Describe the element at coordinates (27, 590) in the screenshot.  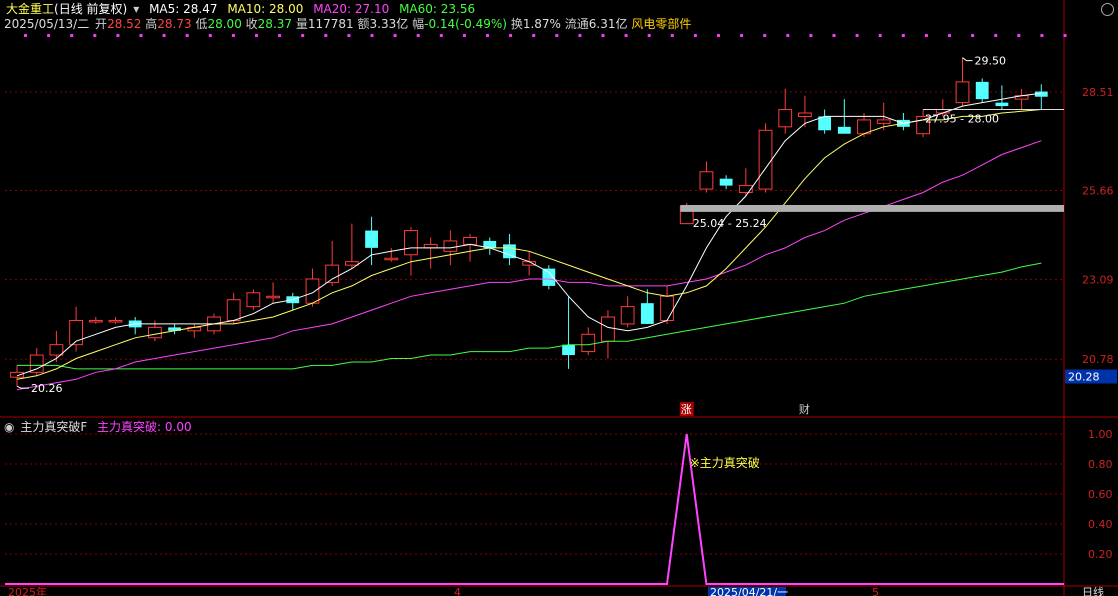
I see `timeline-year: 2025年` at that location.